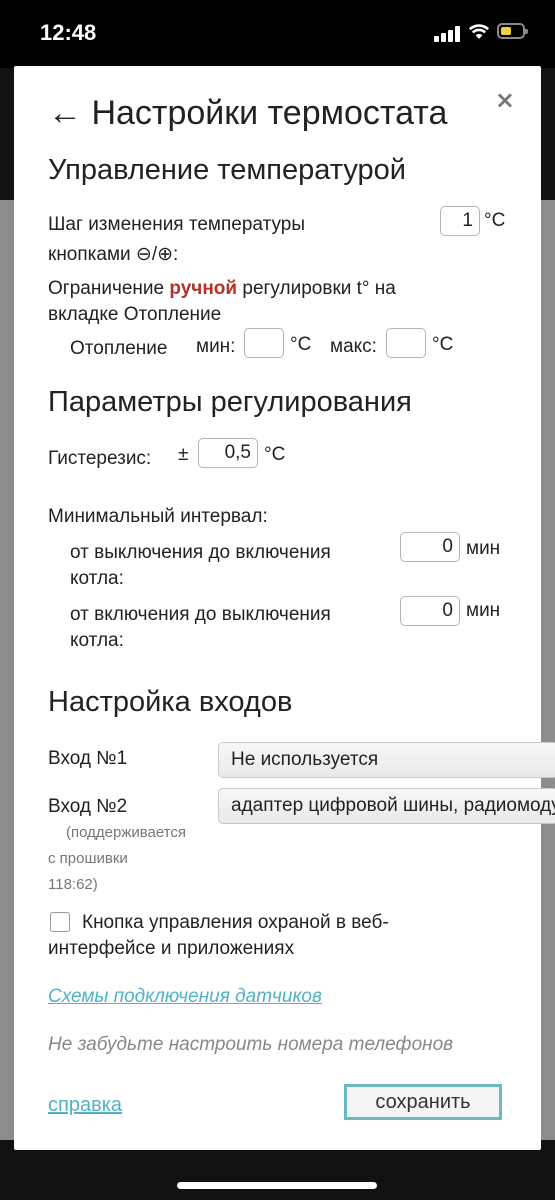  What do you see at coordinates (227, 170) in the screenshot?
I see `section-temperature-heading: Управление температурой` at bounding box center [227, 170].